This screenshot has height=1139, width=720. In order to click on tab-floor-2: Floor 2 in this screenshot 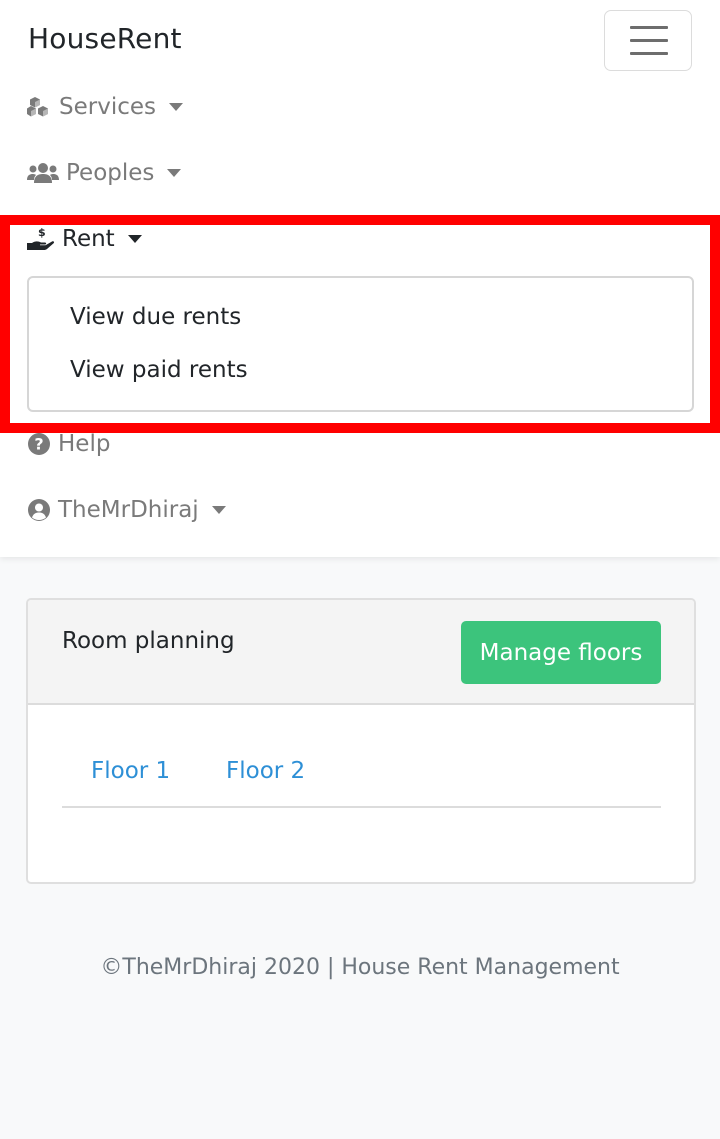, I will do `click(265, 771)`.